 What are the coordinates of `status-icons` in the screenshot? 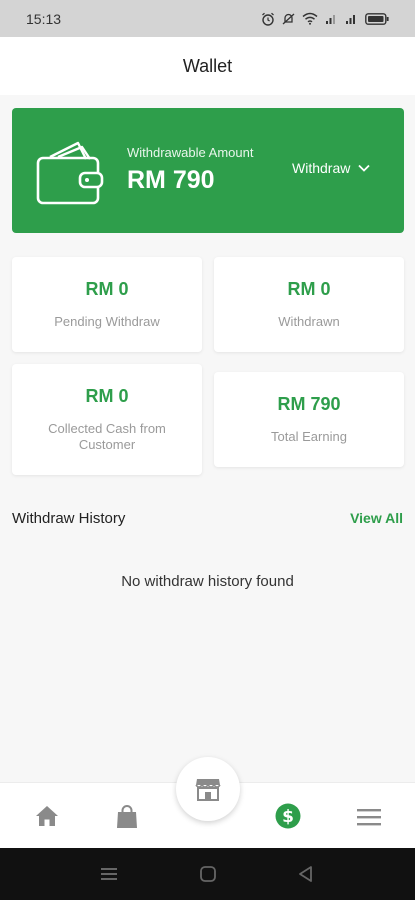 It's located at (325, 19).